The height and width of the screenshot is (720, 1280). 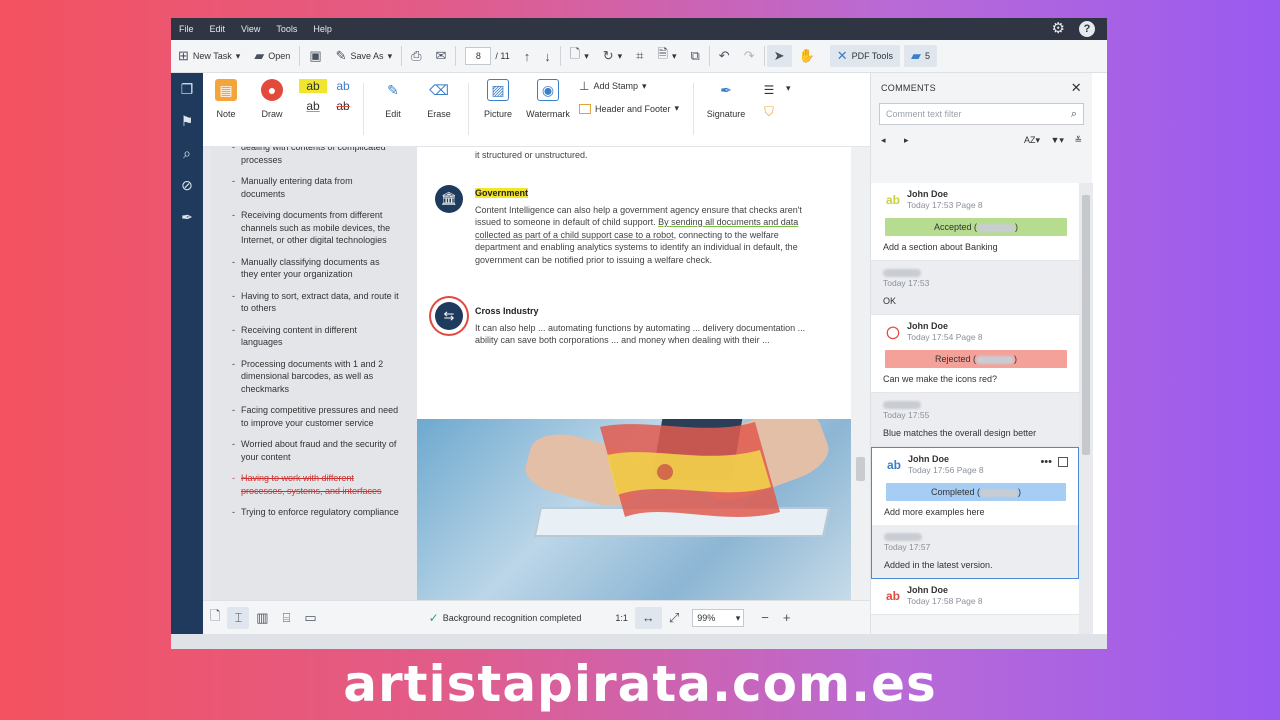 What do you see at coordinates (864, 56) in the screenshot?
I see `pdf-tools-button: ✕ PDF Tools` at bounding box center [864, 56].